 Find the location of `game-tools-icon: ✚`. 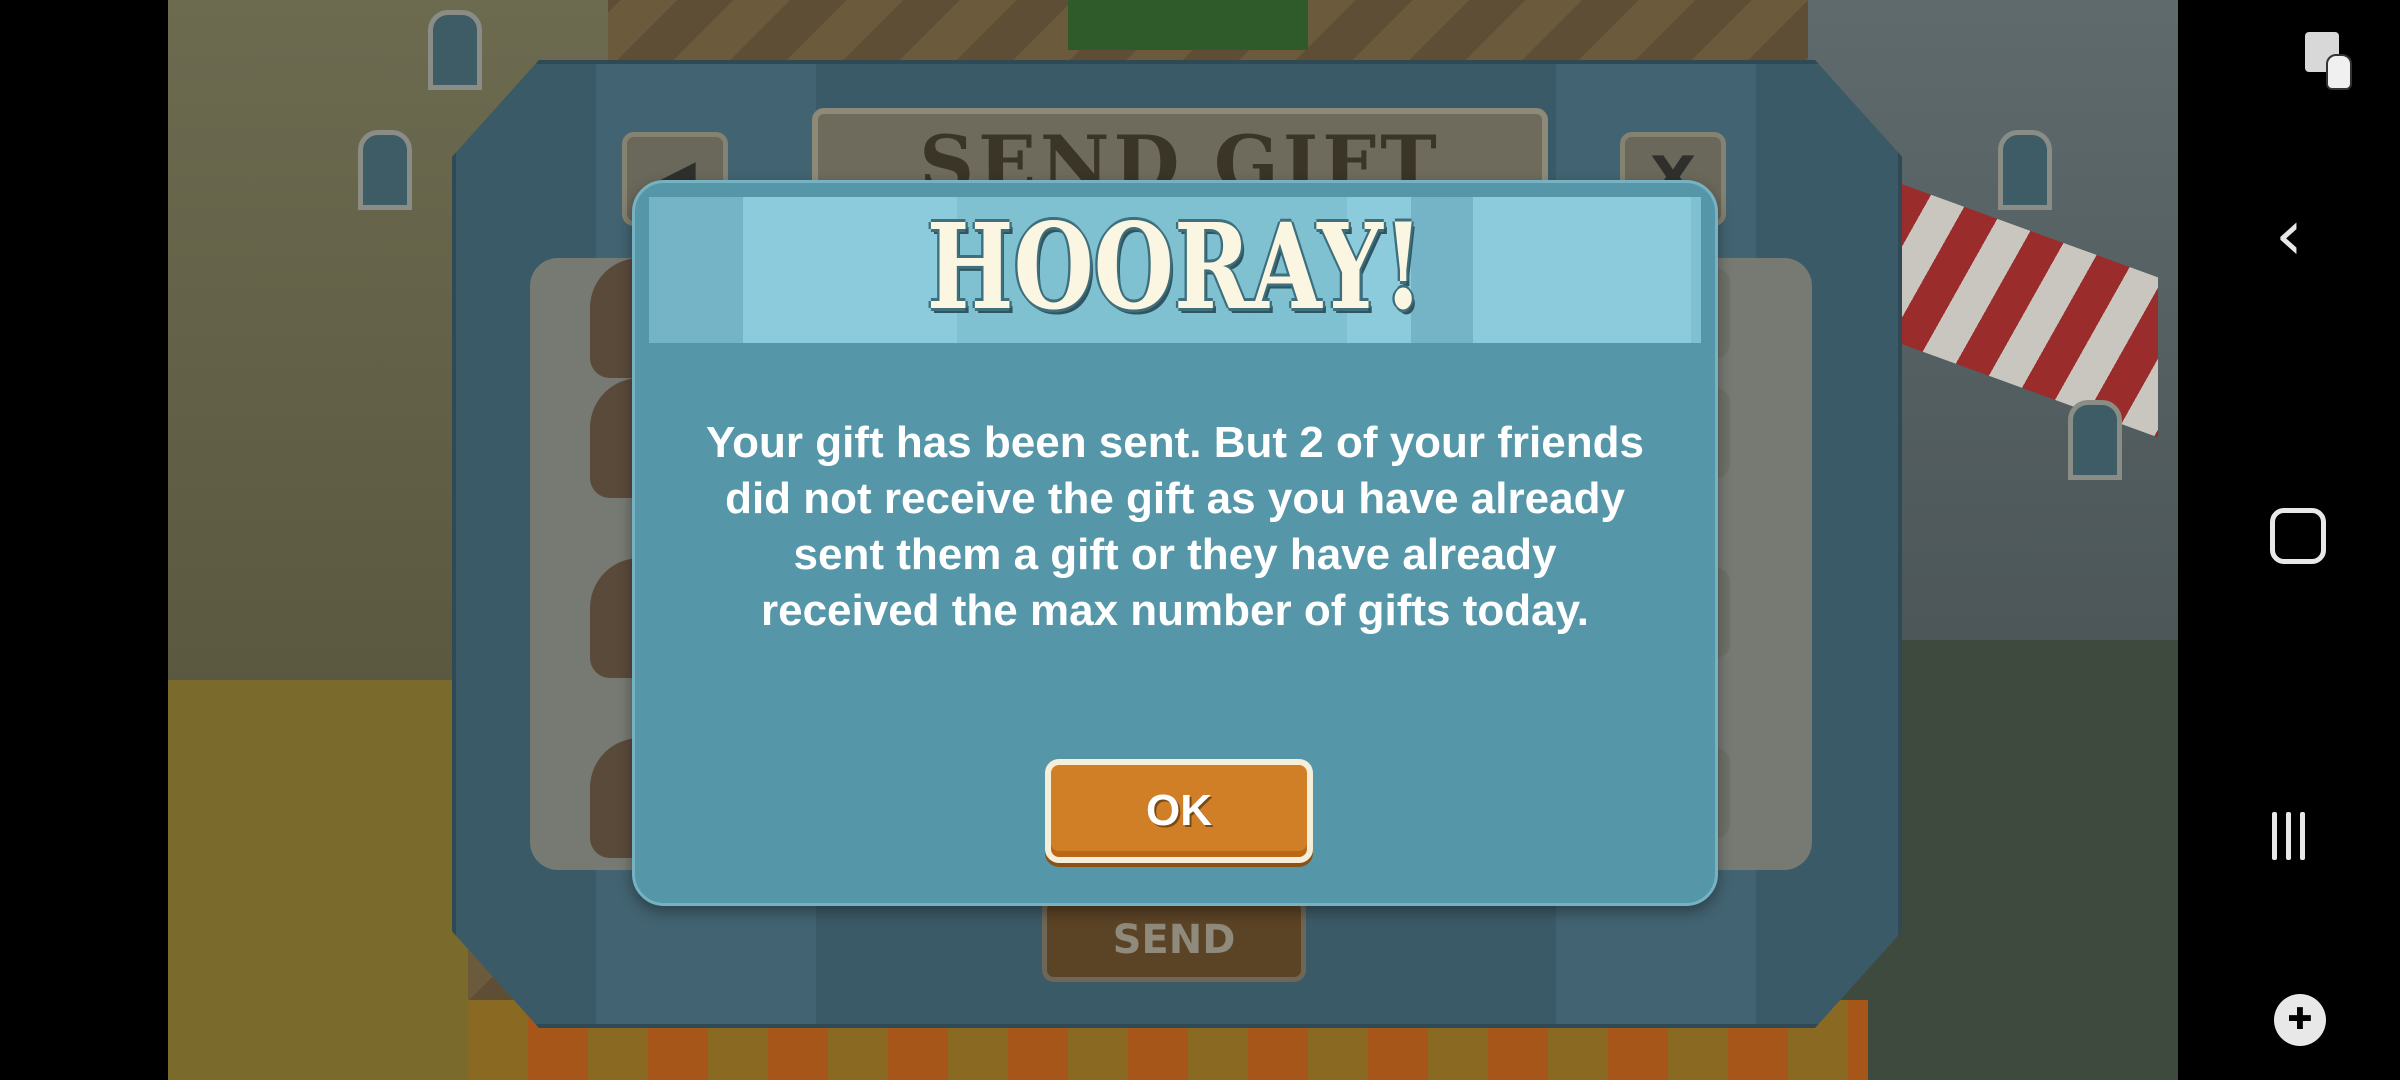

game-tools-icon: ✚ is located at coordinates (2289, 1022).